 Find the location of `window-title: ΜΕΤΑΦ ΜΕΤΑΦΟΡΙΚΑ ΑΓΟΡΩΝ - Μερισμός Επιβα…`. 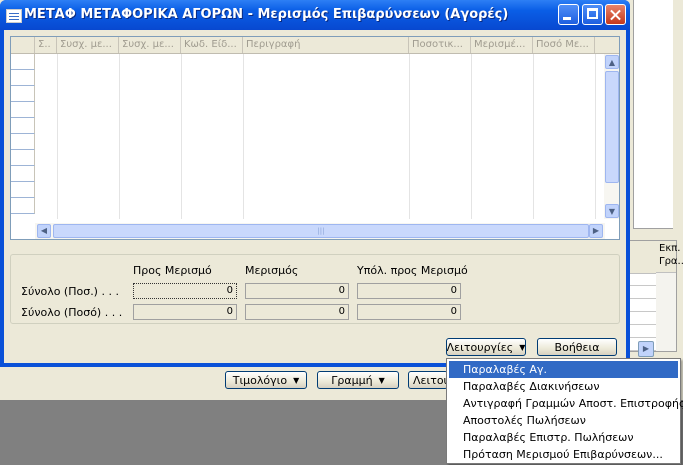

window-title: ΜΕΤΑΦ ΜΕΤΑΦΟΡΙΚΑ ΑΓΟΡΩΝ - Μερισμός Επιβα… is located at coordinates (266, 14).